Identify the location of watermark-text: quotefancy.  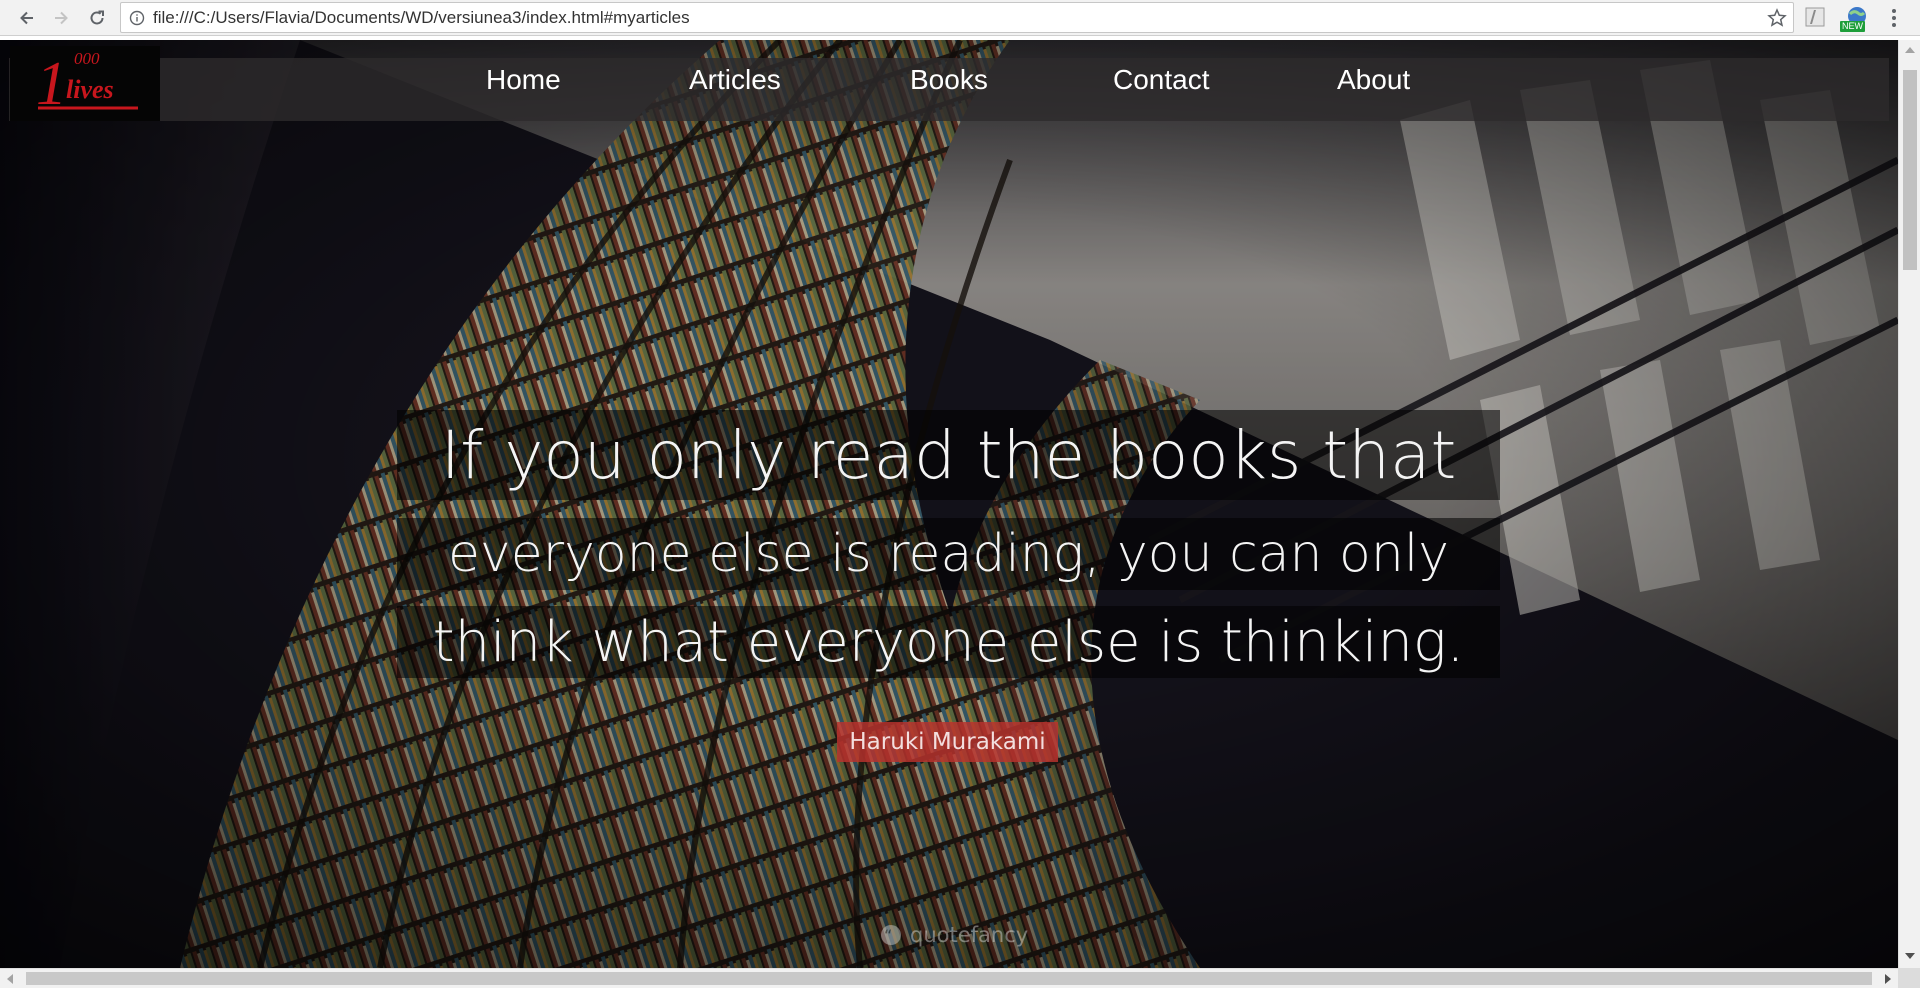
(969, 935).